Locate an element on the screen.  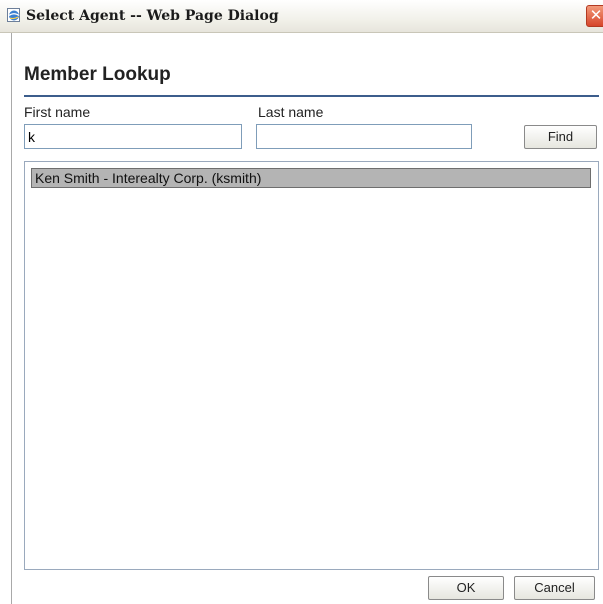
cancel-button: Cancel is located at coordinates (554, 588).